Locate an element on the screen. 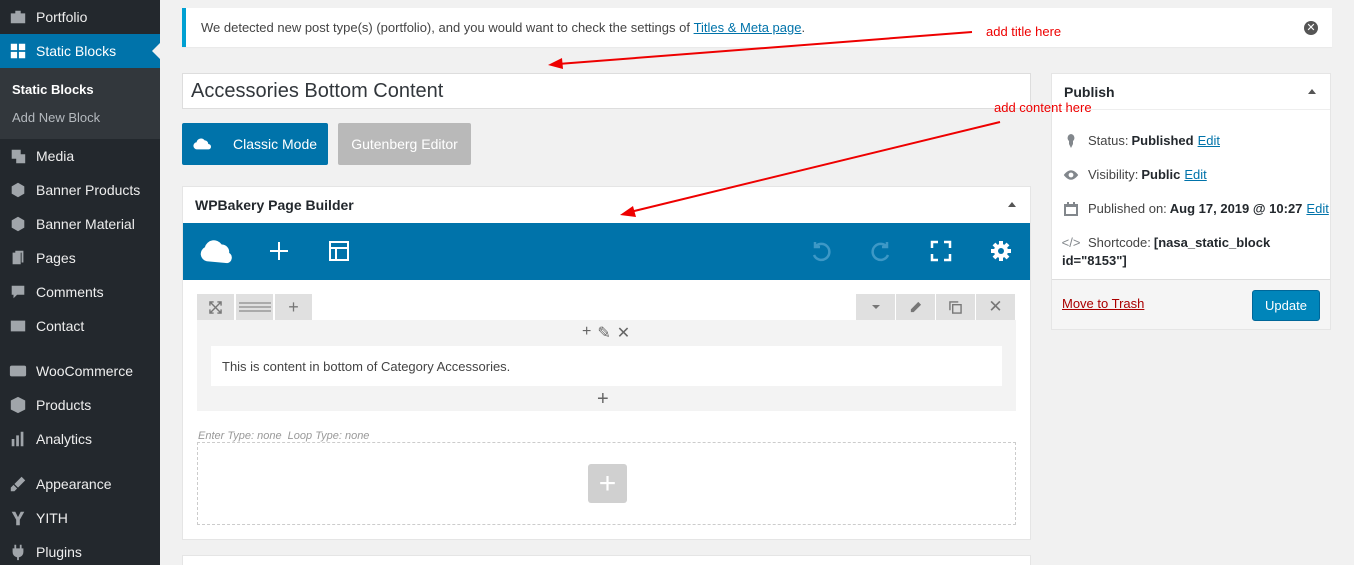 The width and height of the screenshot is (1354, 565). wpbakery-toolbar is located at coordinates (606, 251).